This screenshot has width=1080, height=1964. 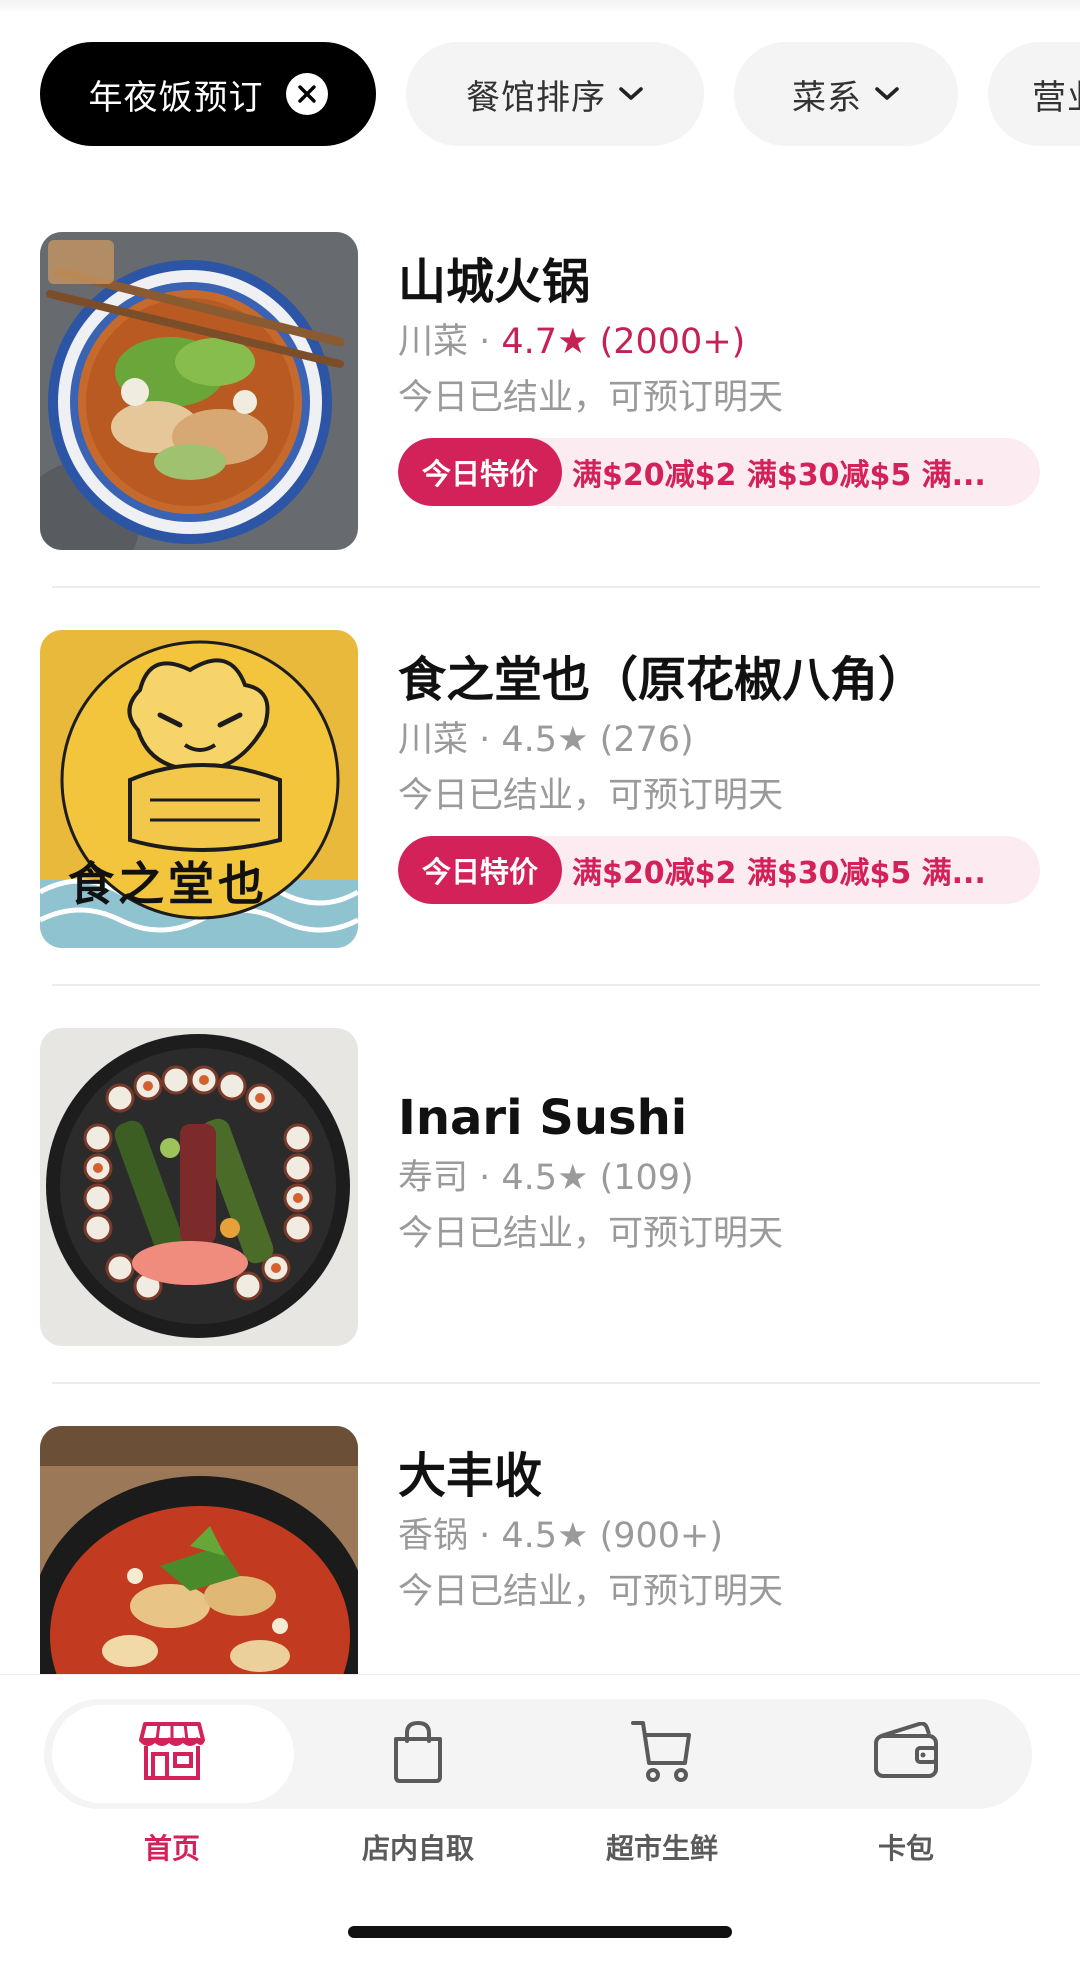 What do you see at coordinates (661, 1848) in the screenshot?
I see `tab-label: 超市生鲜` at bounding box center [661, 1848].